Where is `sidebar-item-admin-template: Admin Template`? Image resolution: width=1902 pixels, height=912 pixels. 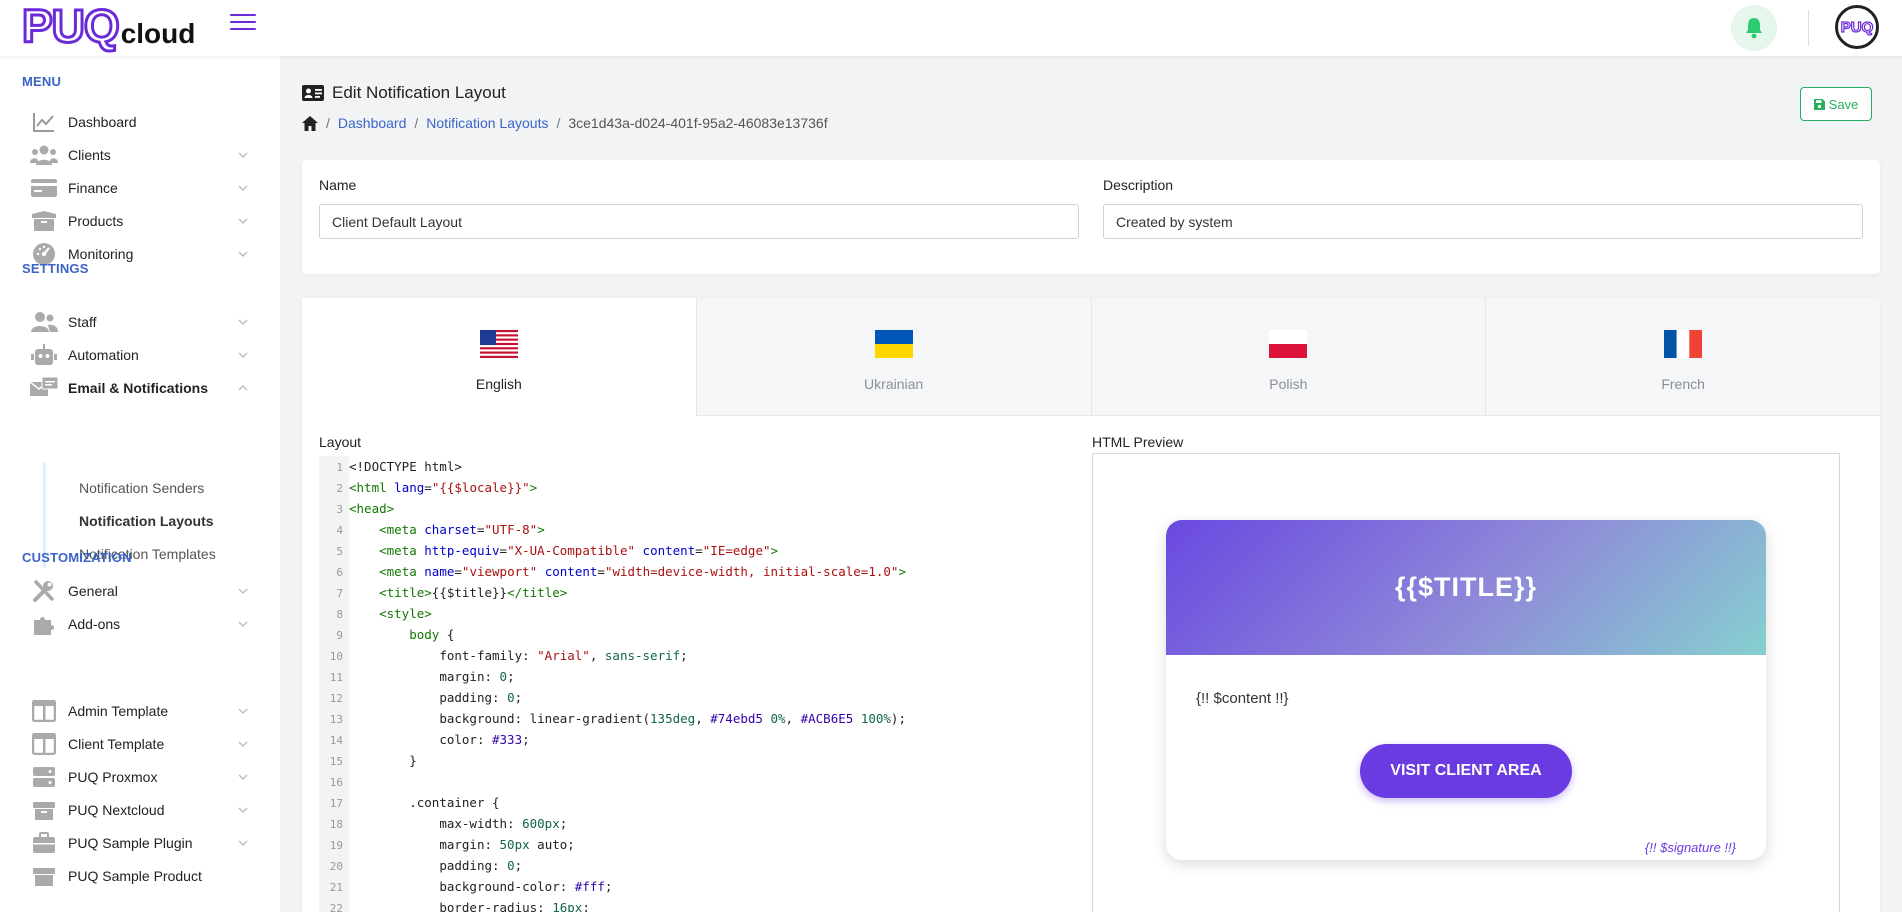
sidebar-item-admin-template: Admin Template is located at coordinates (140, 711).